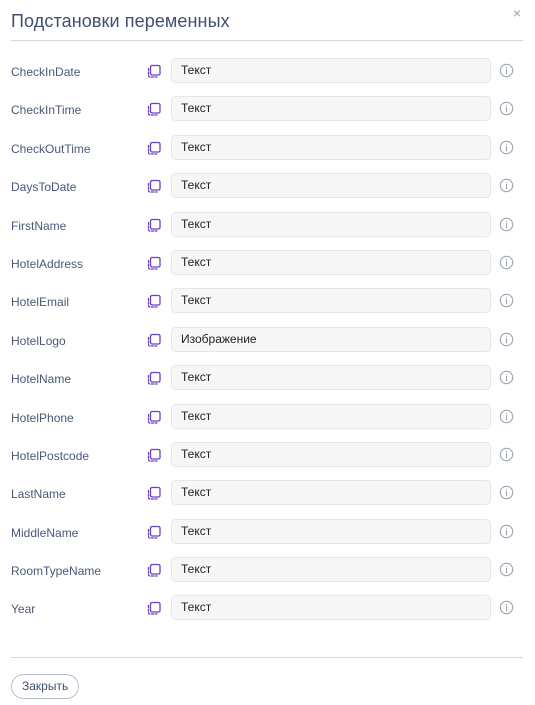 This screenshot has width=535, height=705. Describe the element at coordinates (42, 417) in the screenshot. I see `variable-name: HotelPhone` at that location.